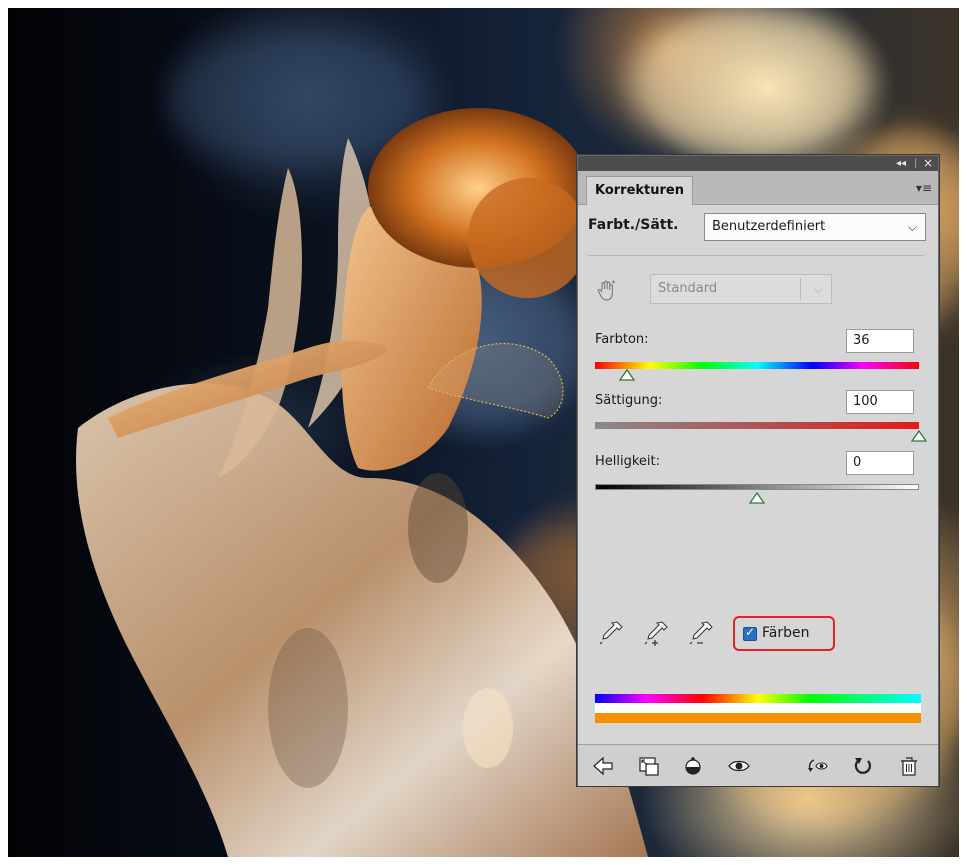 This screenshot has width=967, height=865. I want to click on collapse-icon: ◂◂, so click(901, 163).